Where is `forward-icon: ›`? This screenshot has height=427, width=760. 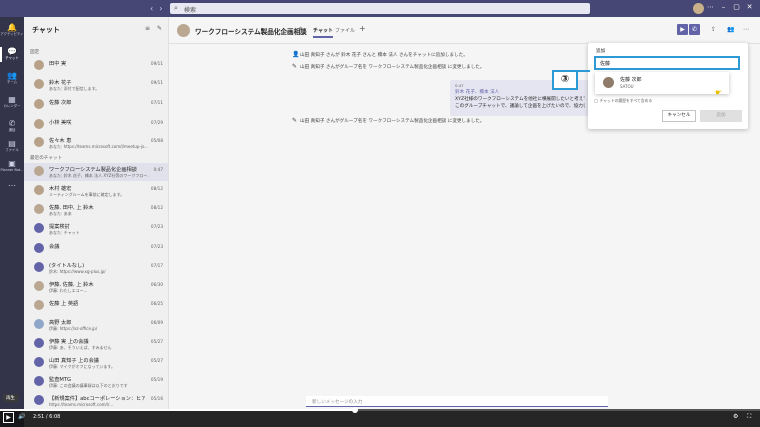 forward-icon: › is located at coordinates (160, 8).